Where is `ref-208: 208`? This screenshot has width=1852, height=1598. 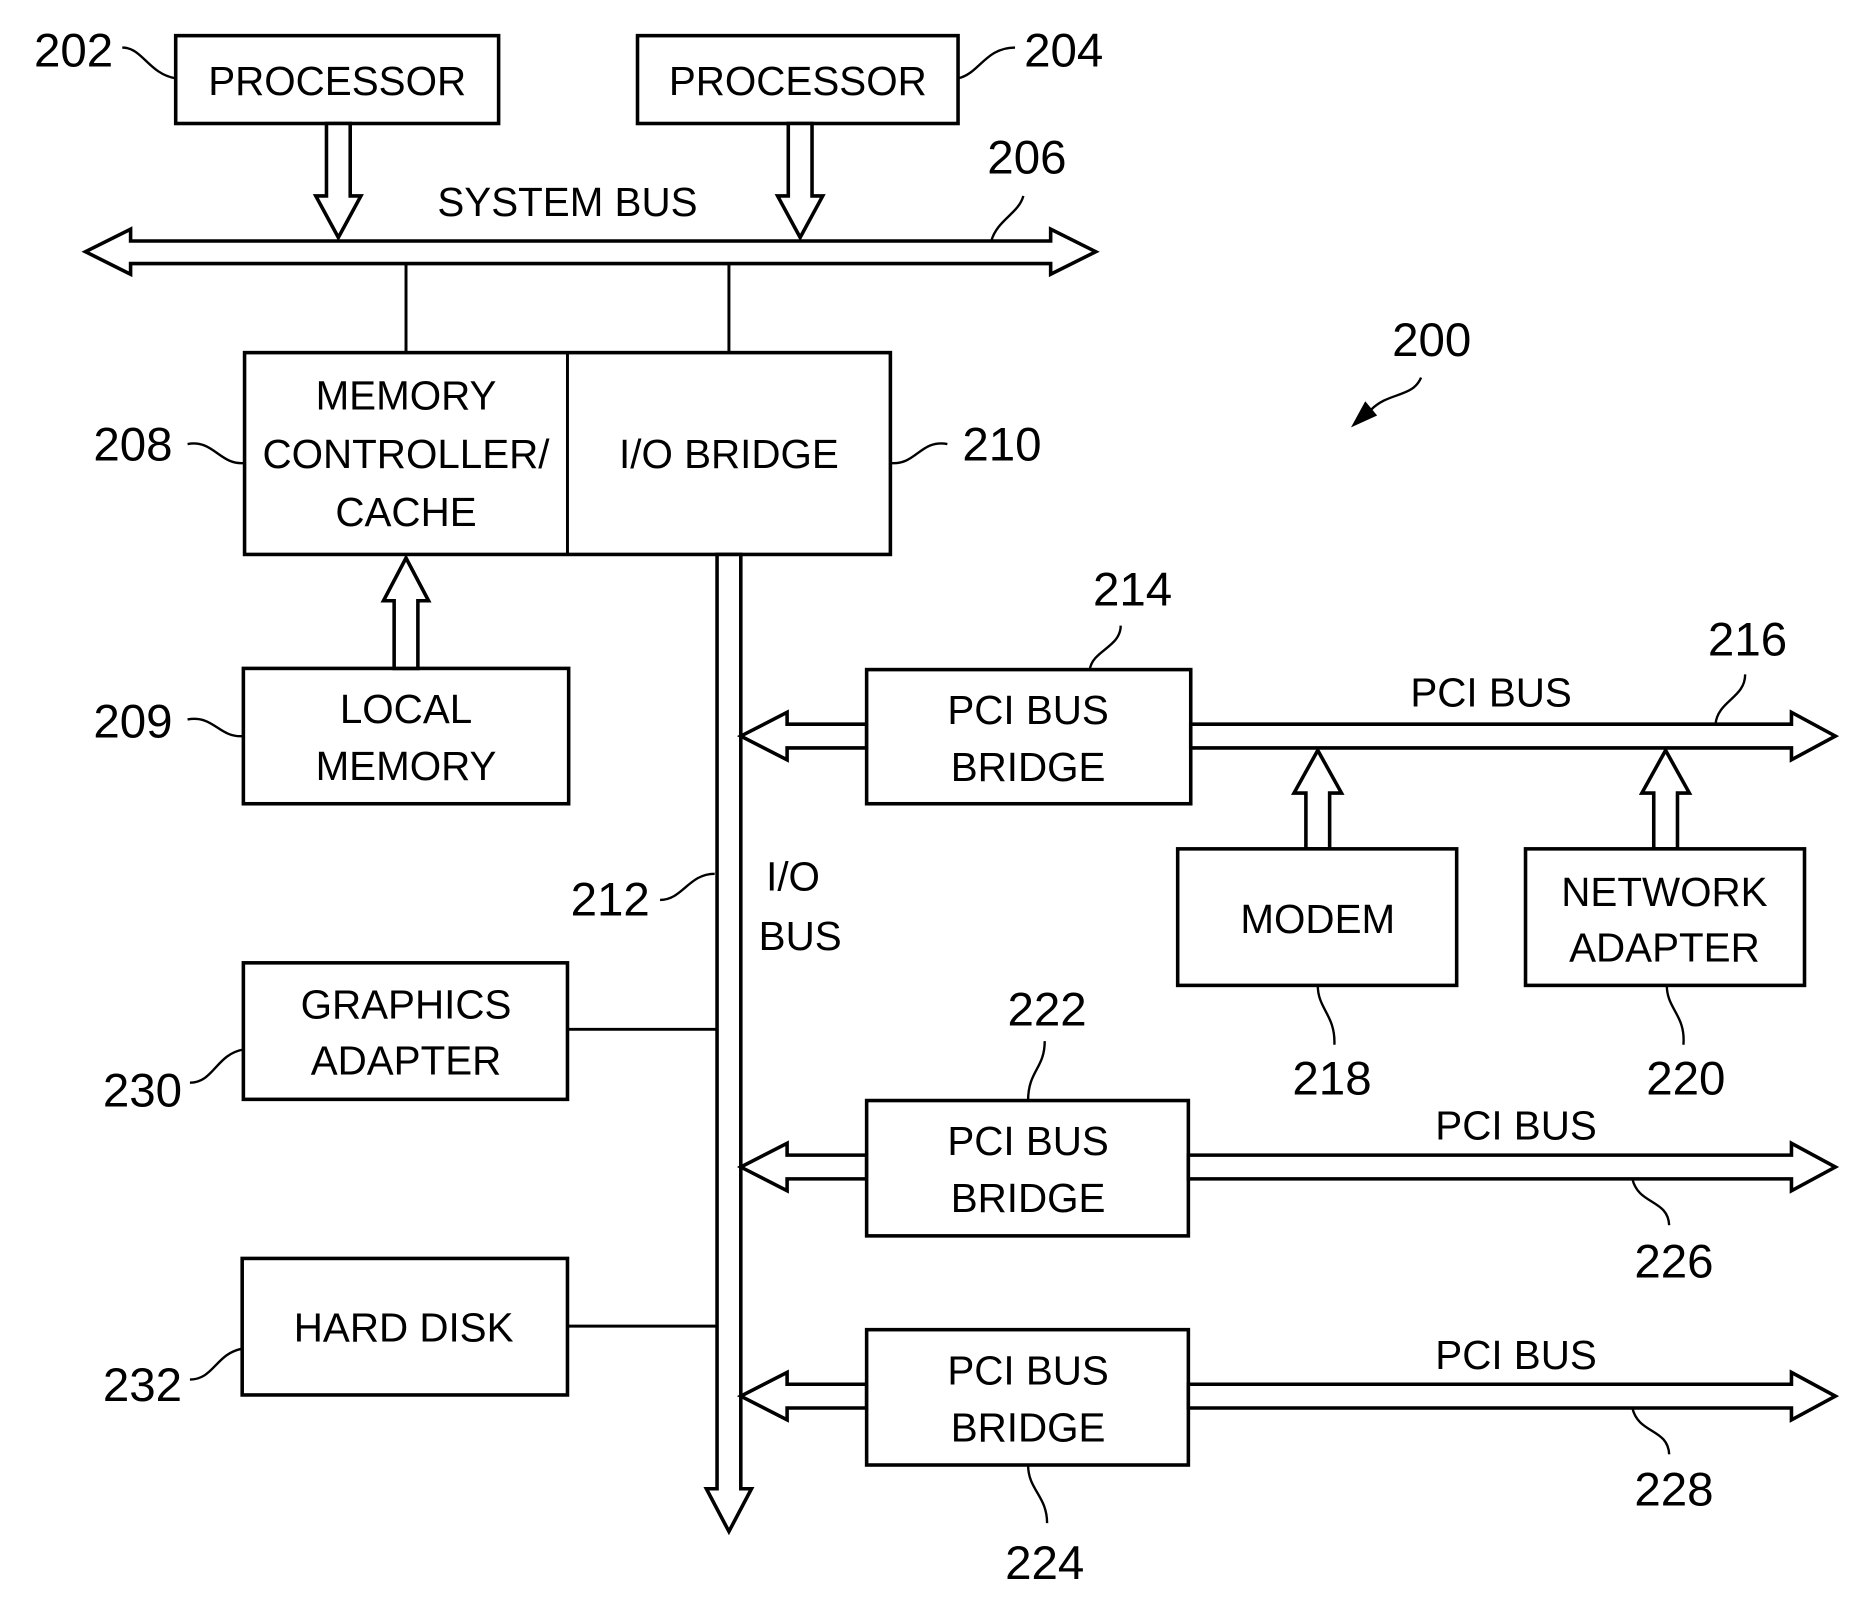 ref-208: 208 is located at coordinates (132, 445).